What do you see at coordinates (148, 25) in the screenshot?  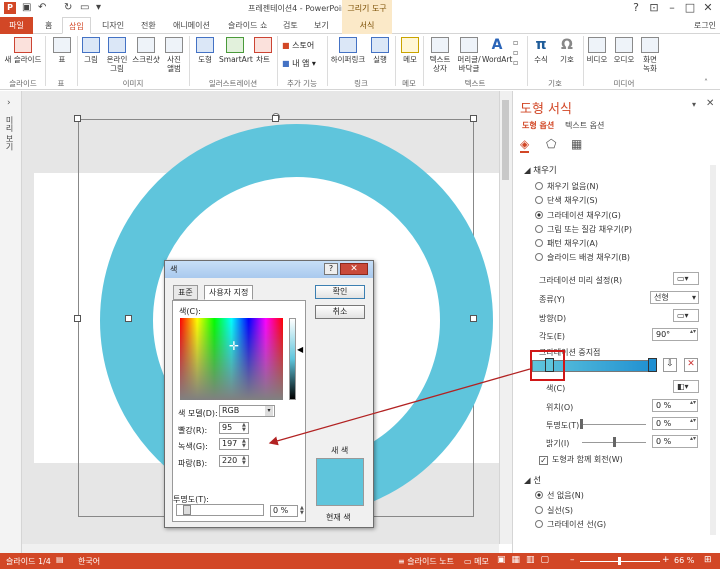 I see `tab-transitions: 전환` at bounding box center [148, 25].